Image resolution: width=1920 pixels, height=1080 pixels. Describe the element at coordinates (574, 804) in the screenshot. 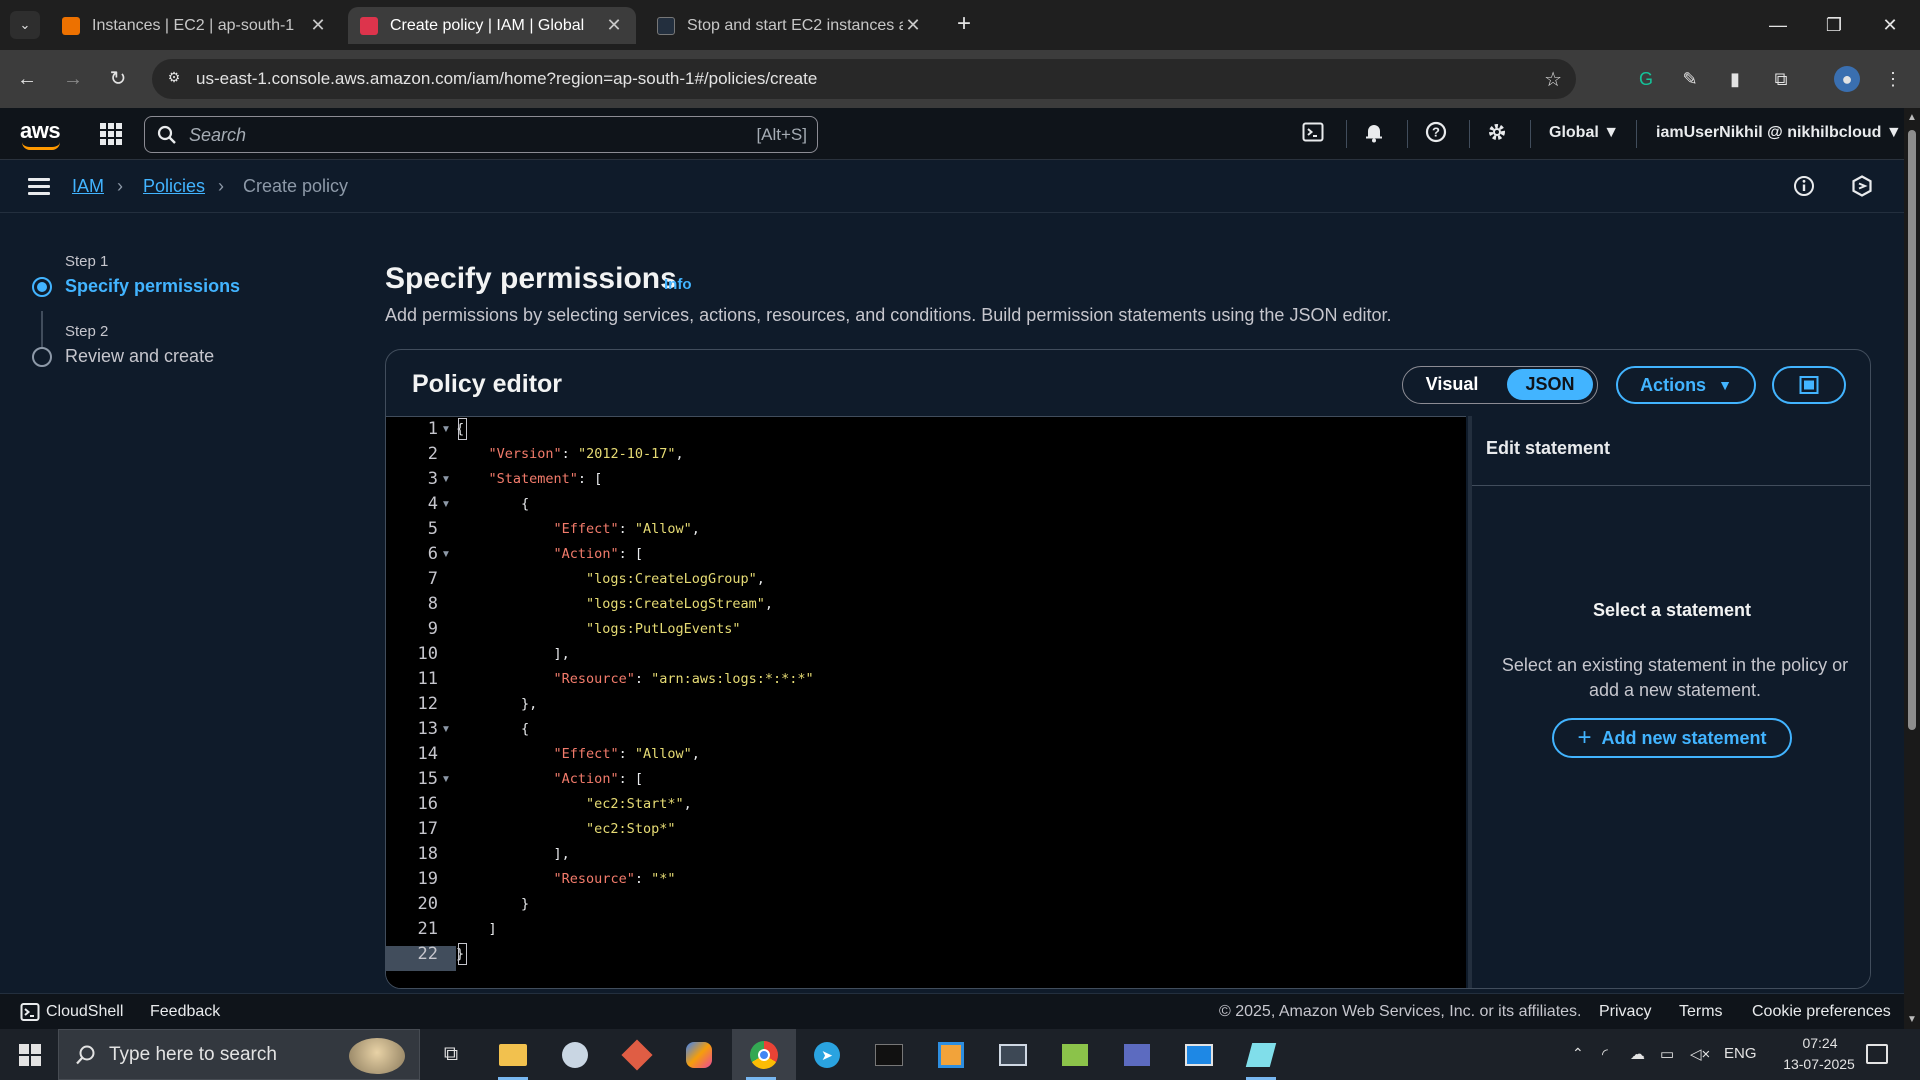

I see `code-line: "ec2:Start*",` at that location.